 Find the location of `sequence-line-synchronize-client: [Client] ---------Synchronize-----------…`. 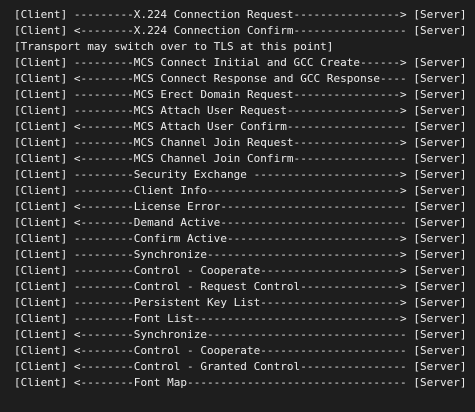

sequence-line-synchronize-client: [Client] ---------Synchronize-----------… is located at coordinates (240, 254).